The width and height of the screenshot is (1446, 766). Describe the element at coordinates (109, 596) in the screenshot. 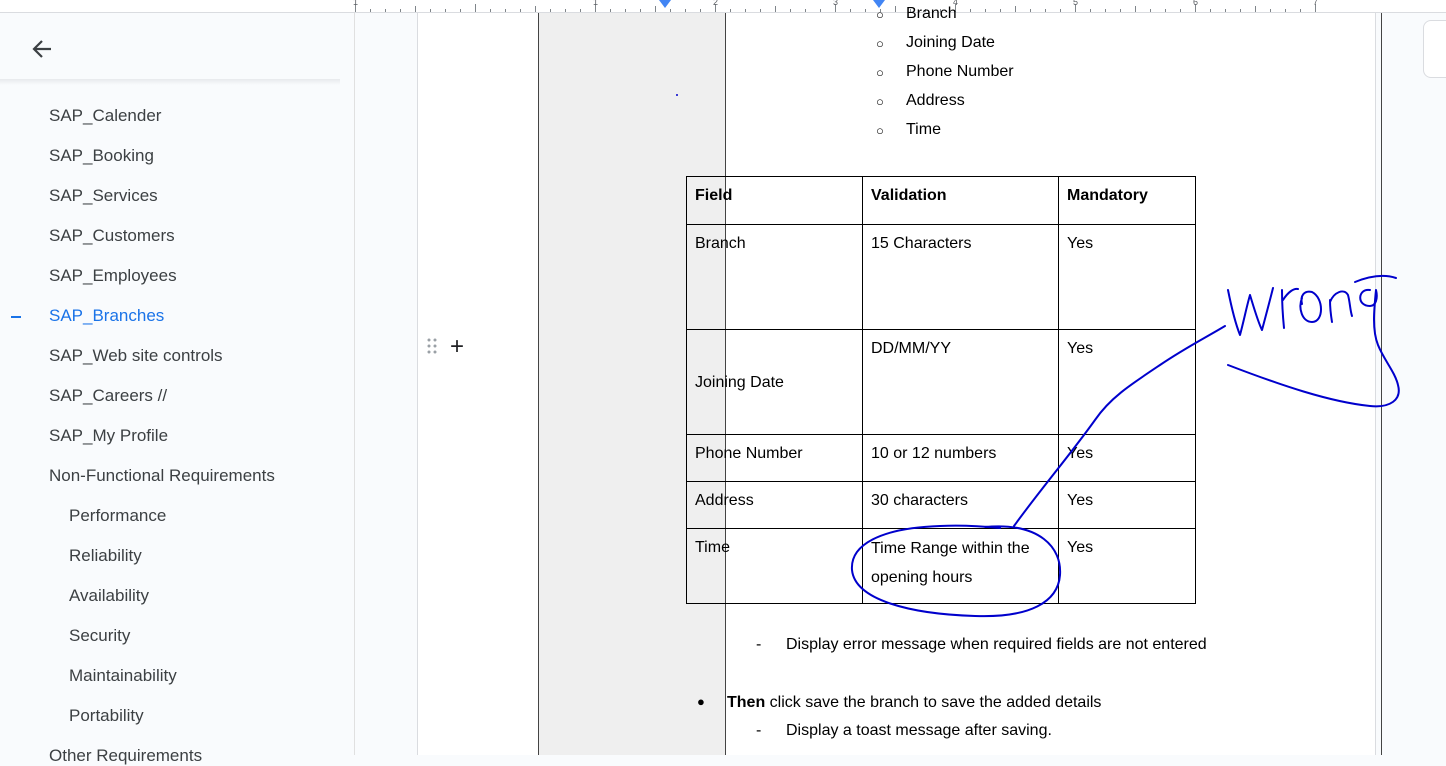

I see `outline-item: Availability` at that location.